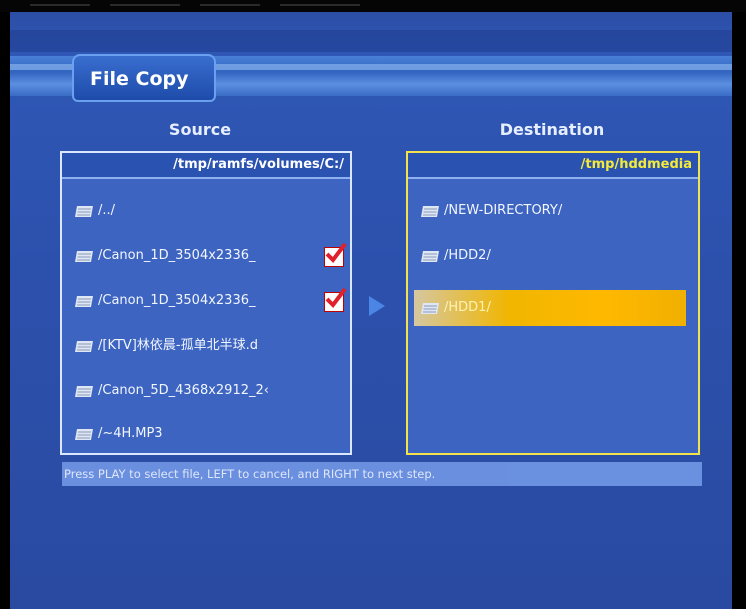 This screenshot has height=609, width=746. I want to click on source-item: /[KTV]林依晨-孤单北半球.d, so click(209, 346).